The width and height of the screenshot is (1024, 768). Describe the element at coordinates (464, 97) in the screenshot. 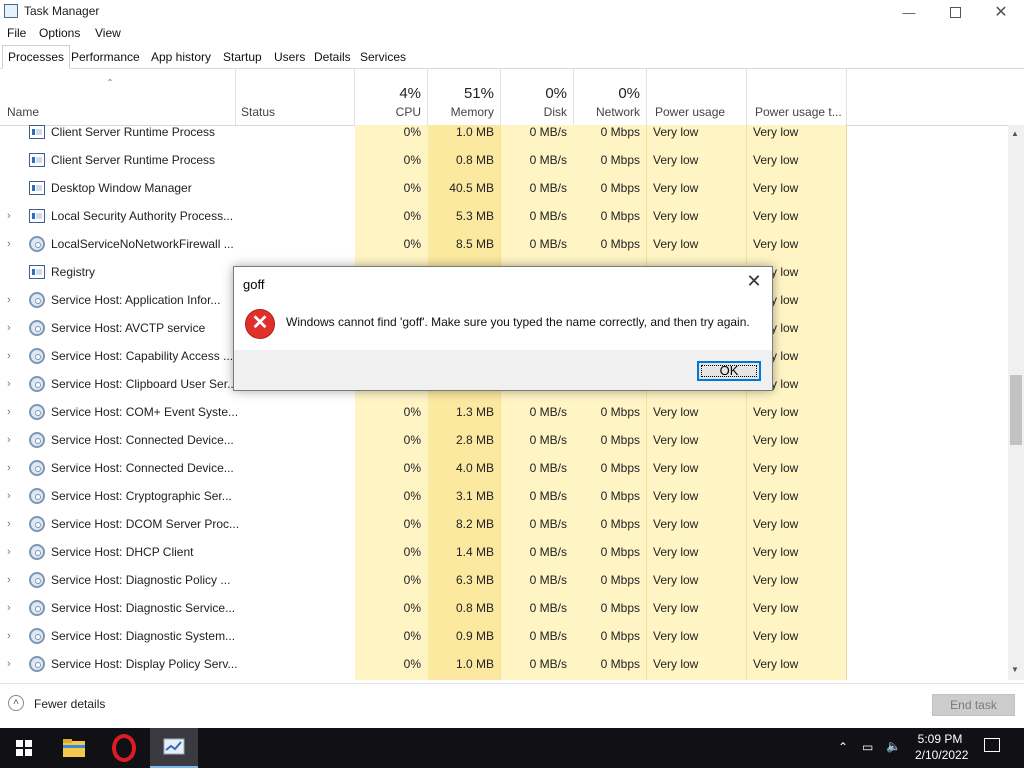

I see `column-memory: 51% Memory` at that location.